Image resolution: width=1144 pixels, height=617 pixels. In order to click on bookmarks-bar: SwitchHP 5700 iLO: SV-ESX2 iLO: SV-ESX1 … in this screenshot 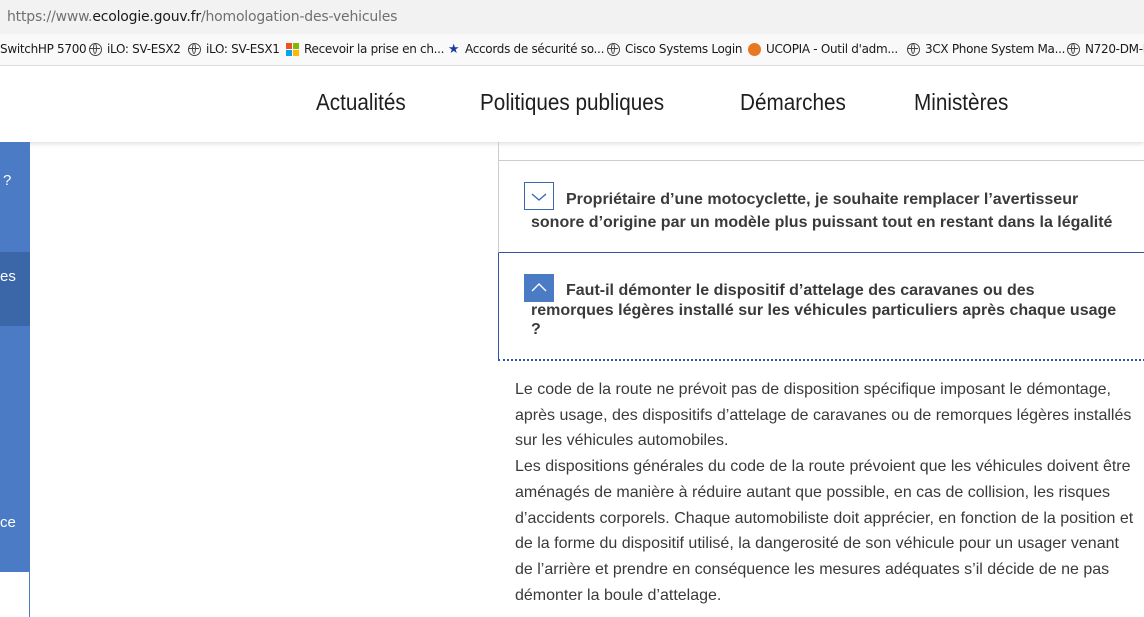, I will do `click(572, 50)`.